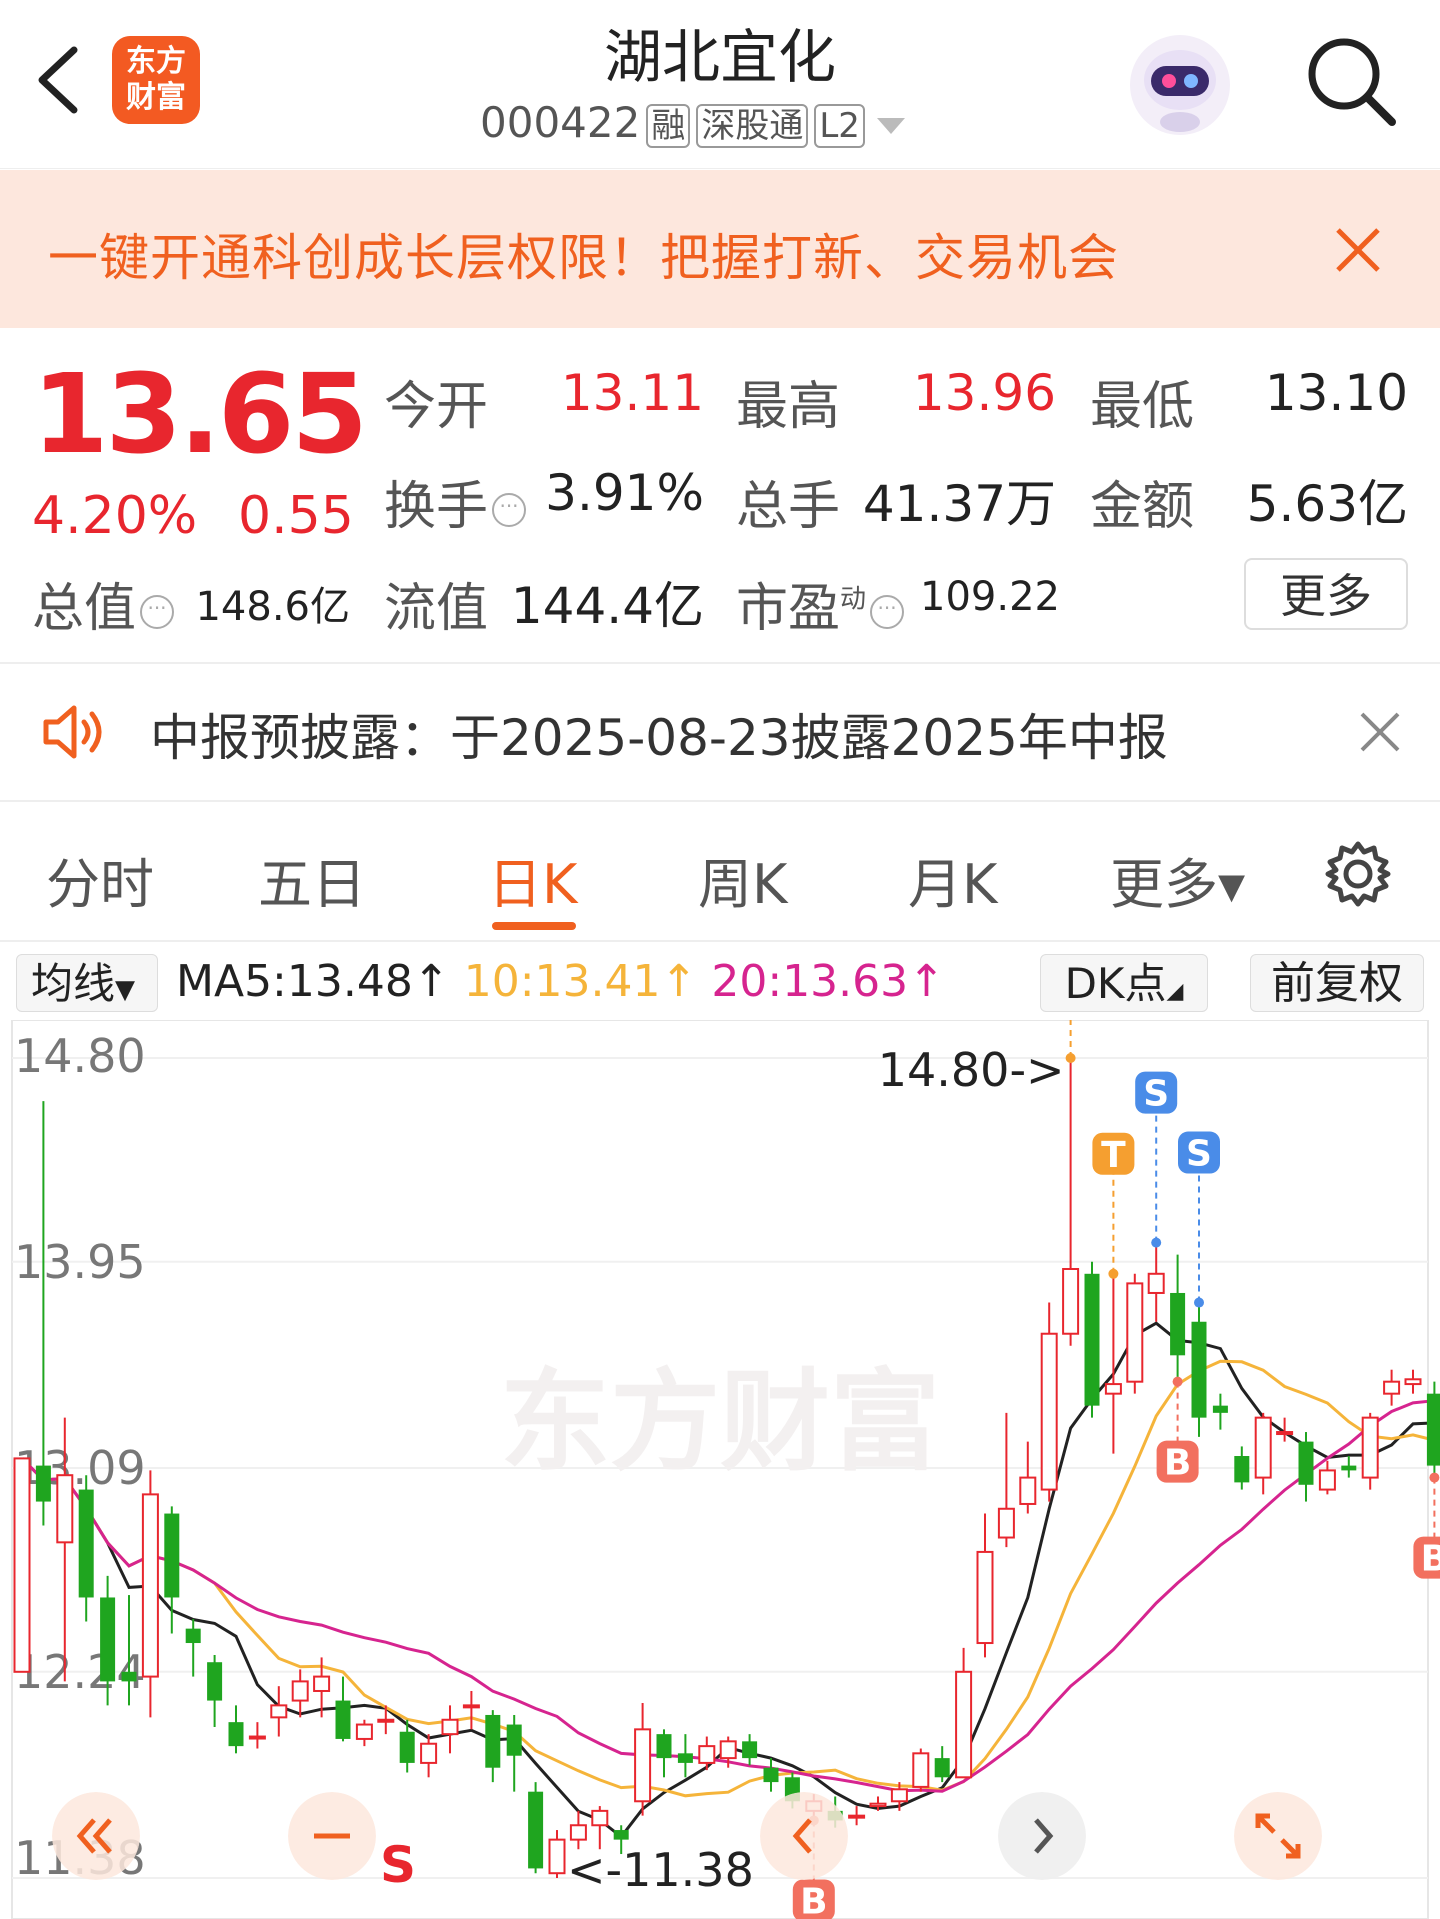 The image size is (1440, 1919). Describe the element at coordinates (84, 609) in the screenshot. I see `mktcap-label-text: 总值` at that location.